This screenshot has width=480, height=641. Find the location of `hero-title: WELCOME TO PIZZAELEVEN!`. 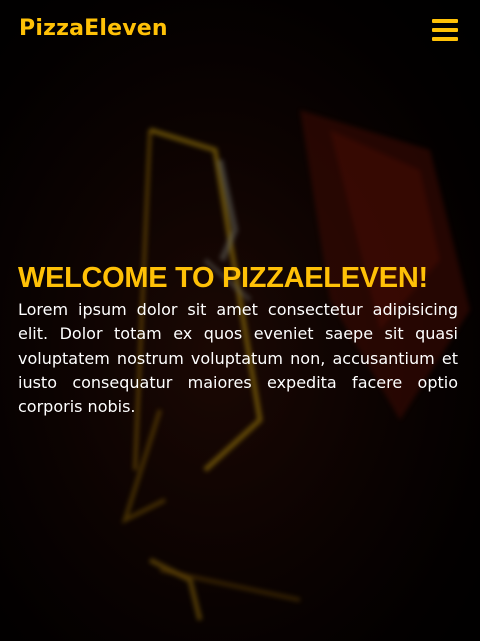

hero-title: WELCOME TO PIZZAELEVEN! is located at coordinates (223, 278).